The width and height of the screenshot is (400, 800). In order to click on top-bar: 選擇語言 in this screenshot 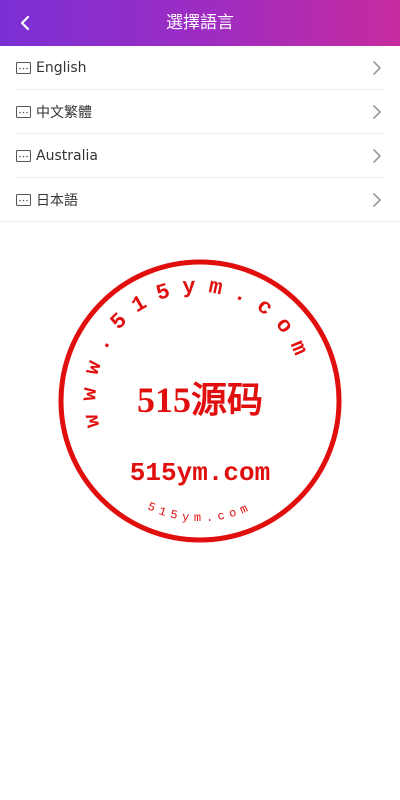, I will do `click(200, 23)`.